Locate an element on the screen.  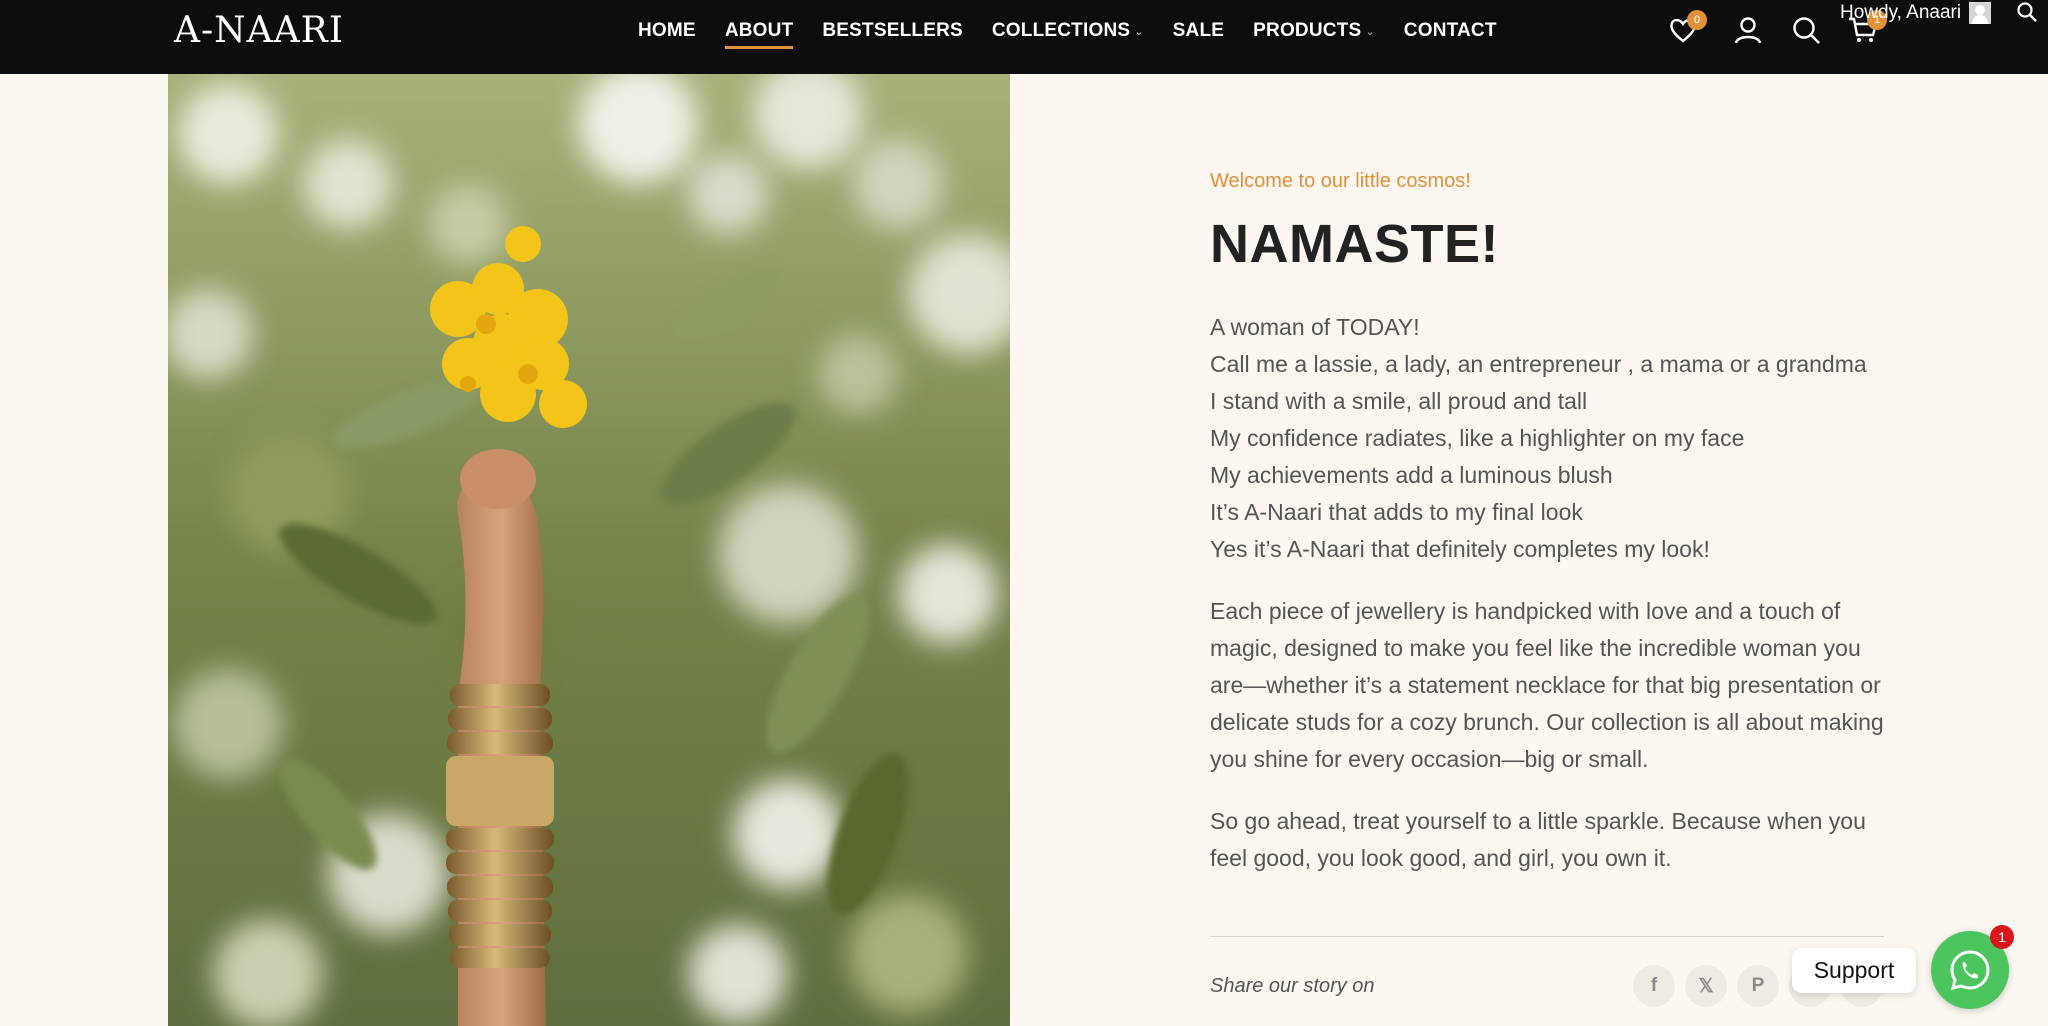
nav-bestsellers: BESTSELLERS is located at coordinates (892, 31).